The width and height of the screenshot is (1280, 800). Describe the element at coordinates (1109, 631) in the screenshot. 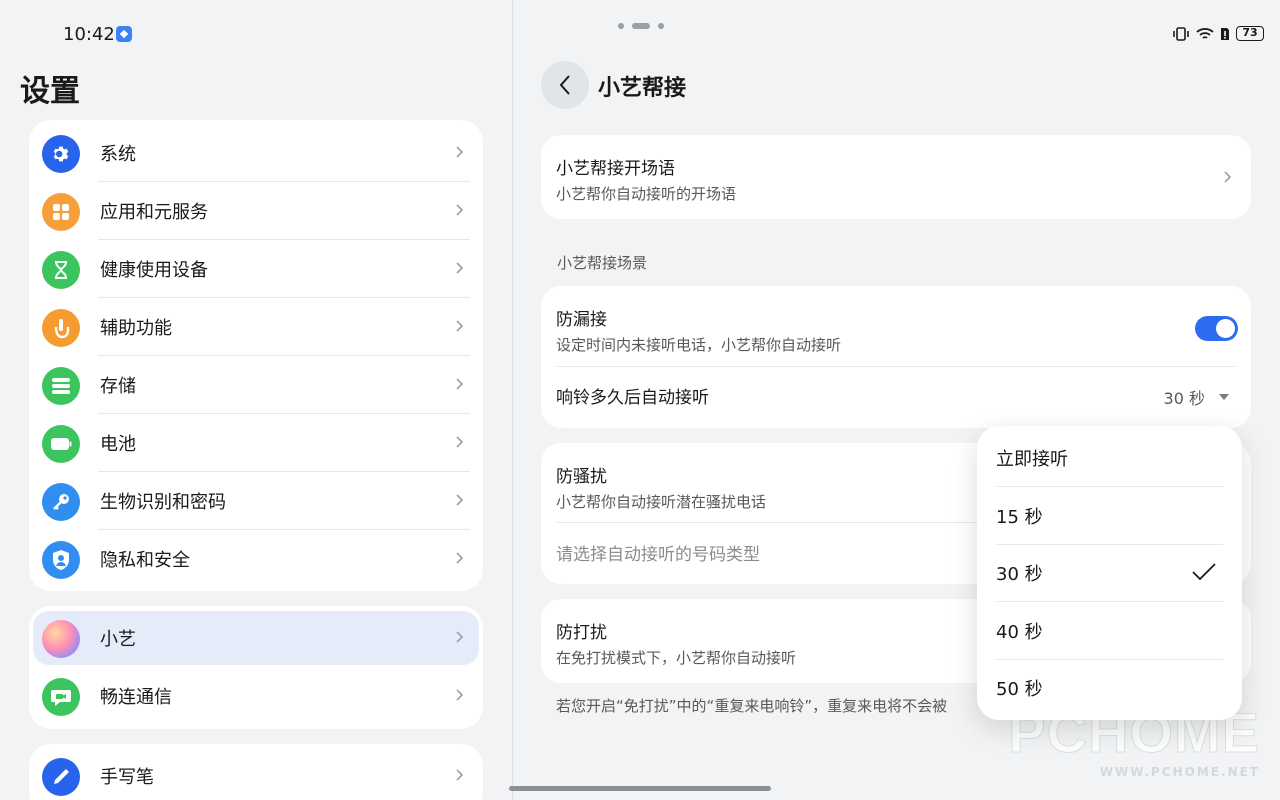

I see `menu-option-40s: 40 秒` at that location.